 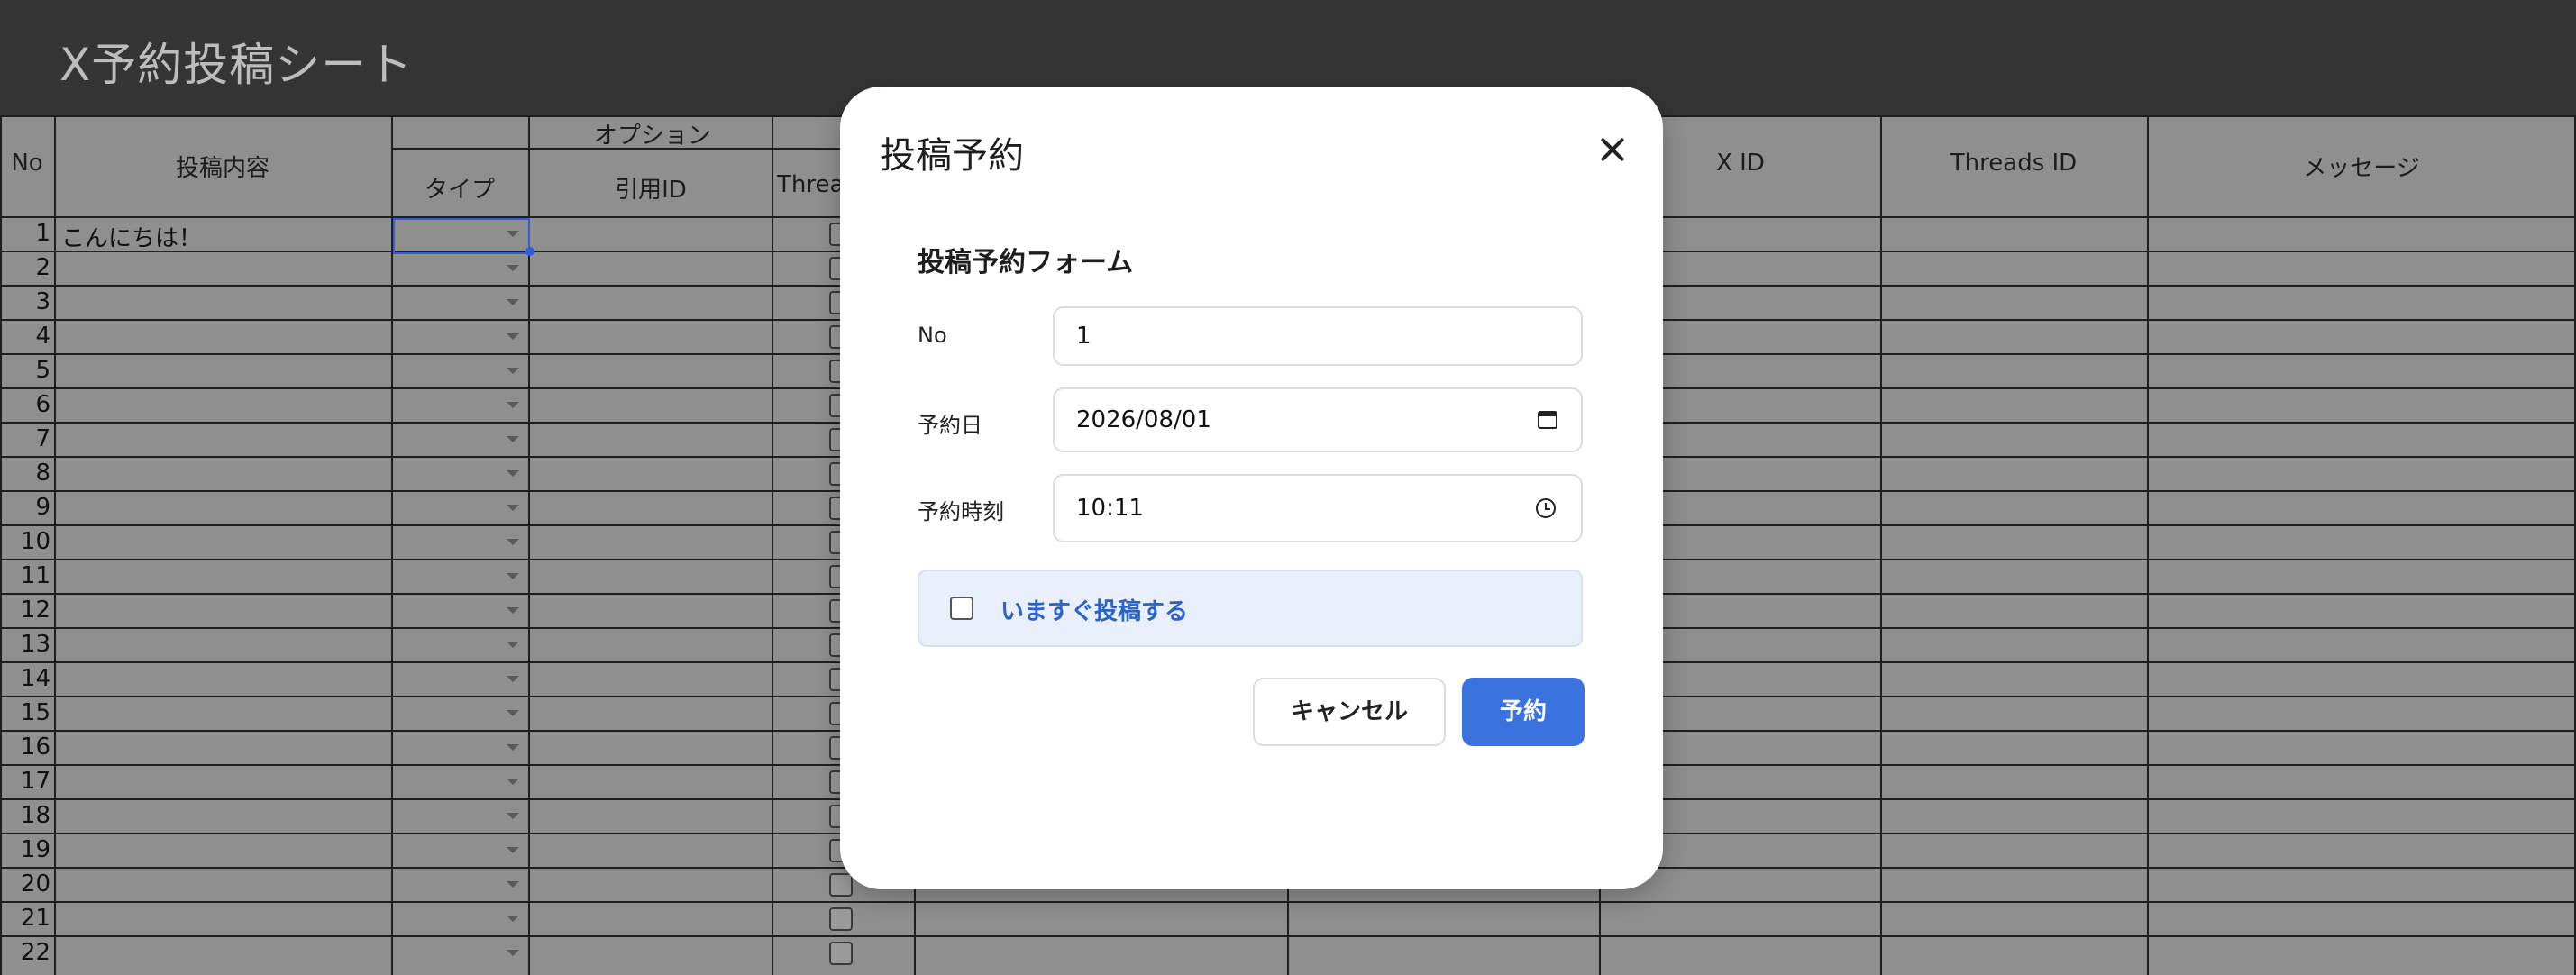 What do you see at coordinates (2014, 163) in the screenshot?
I see `header-threads-id: Threads ID` at bounding box center [2014, 163].